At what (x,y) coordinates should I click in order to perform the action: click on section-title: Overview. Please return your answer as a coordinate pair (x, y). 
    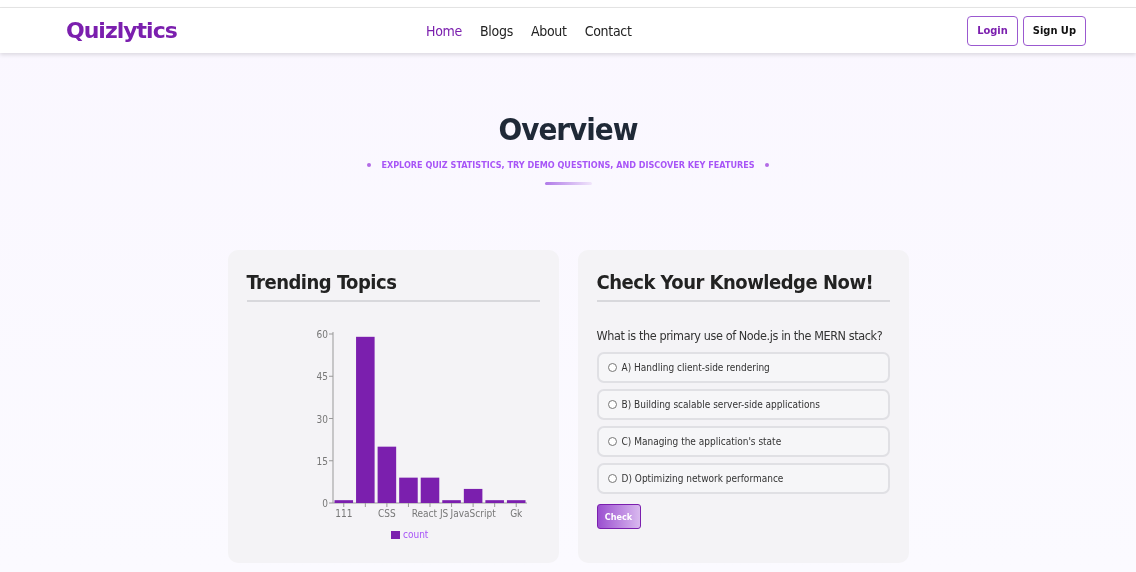
    Looking at the image, I should click on (568, 129).